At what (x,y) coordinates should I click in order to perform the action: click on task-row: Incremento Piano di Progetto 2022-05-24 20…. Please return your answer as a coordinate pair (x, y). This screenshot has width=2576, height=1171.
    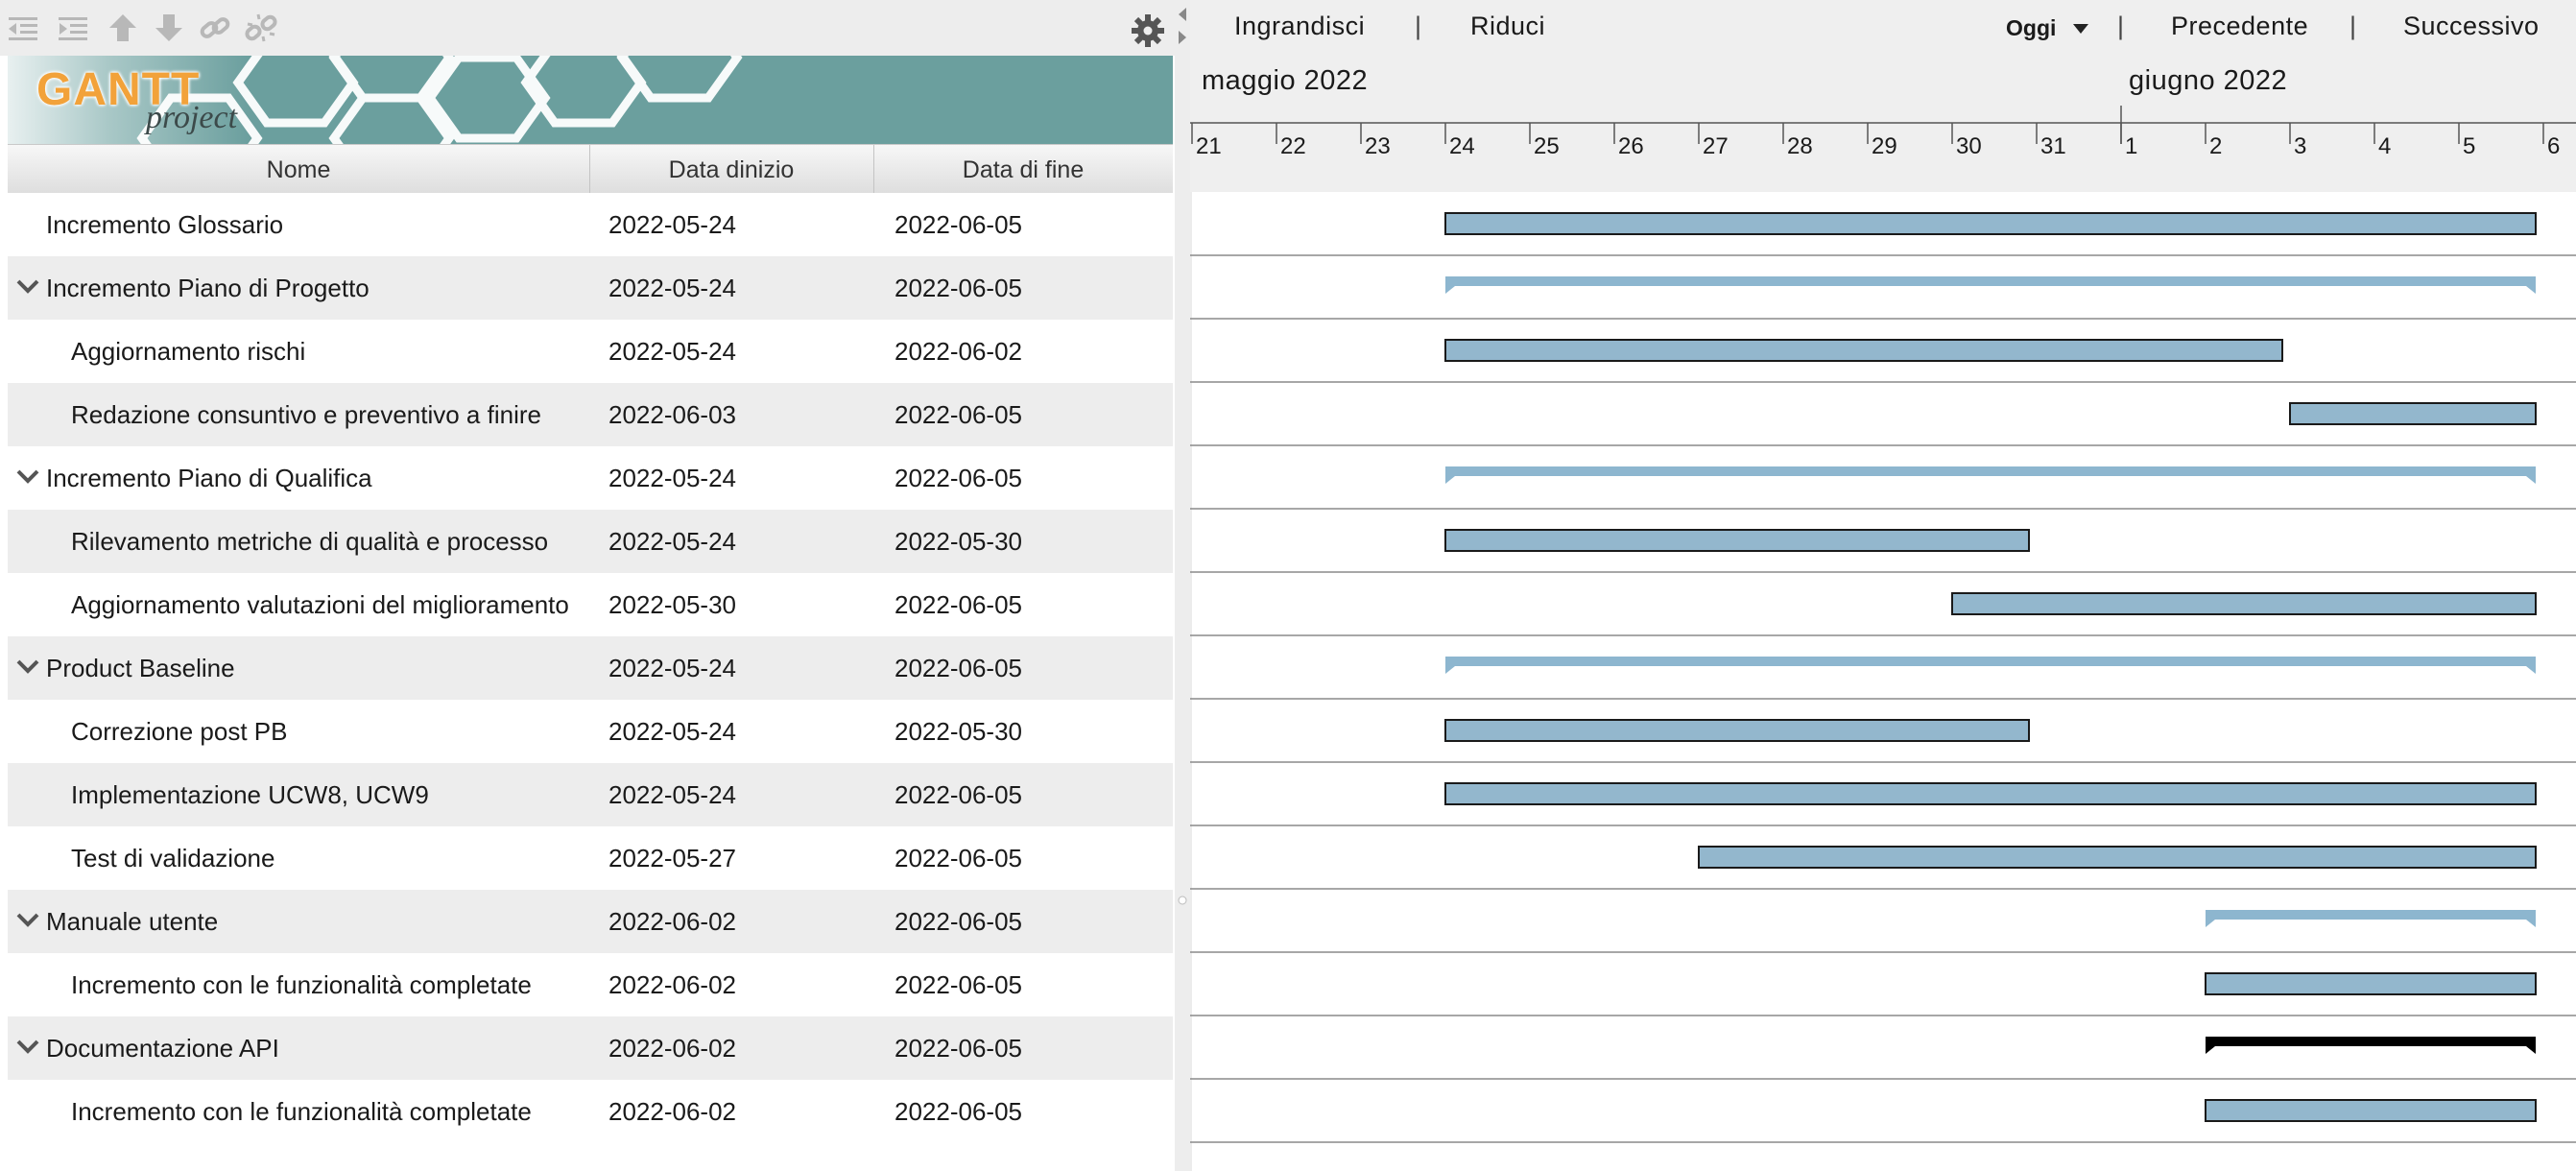
    Looking at the image, I should click on (590, 288).